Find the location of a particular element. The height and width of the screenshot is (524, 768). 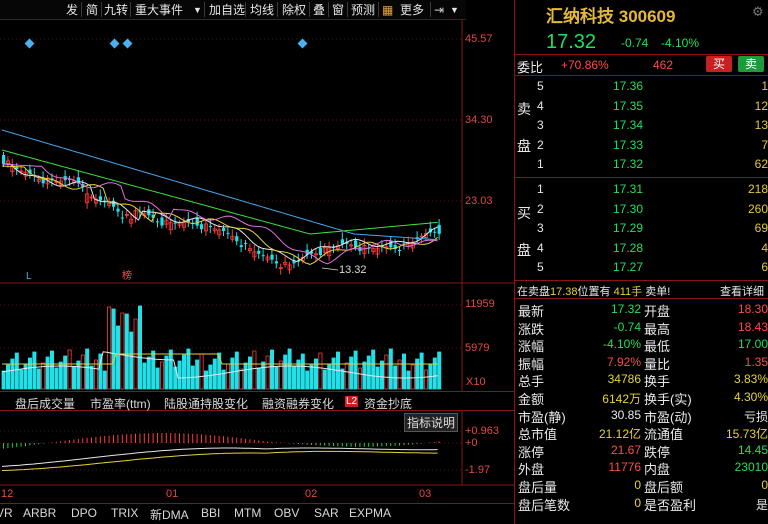

tab-pe-ttm: 市盈率(ttm) is located at coordinates (120, 403).